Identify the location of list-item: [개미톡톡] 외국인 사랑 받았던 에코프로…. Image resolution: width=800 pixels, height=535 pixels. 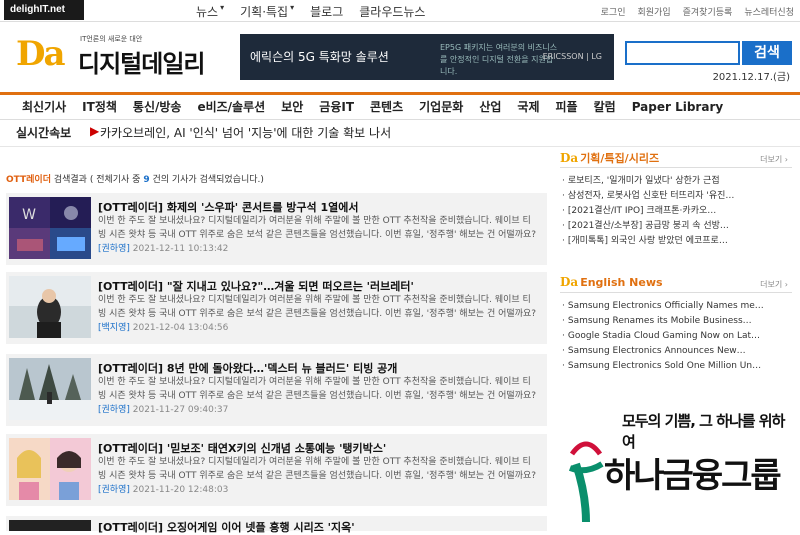
(676, 241).